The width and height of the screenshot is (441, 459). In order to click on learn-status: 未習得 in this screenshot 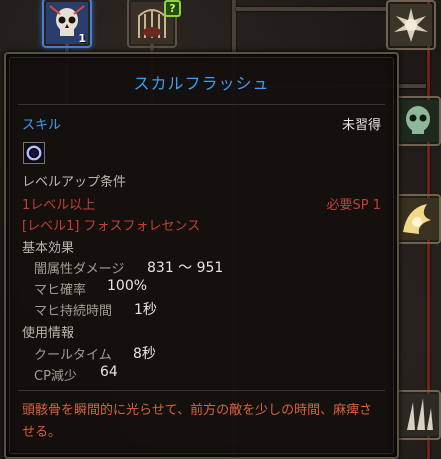, I will do `click(361, 125)`.